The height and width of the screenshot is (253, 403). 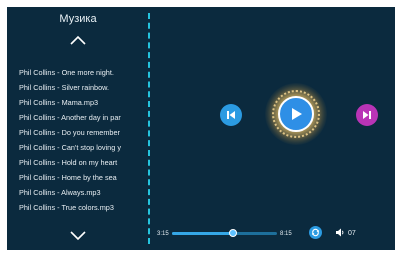 I want to click on current-time: 3:15, so click(x=163, y=234).